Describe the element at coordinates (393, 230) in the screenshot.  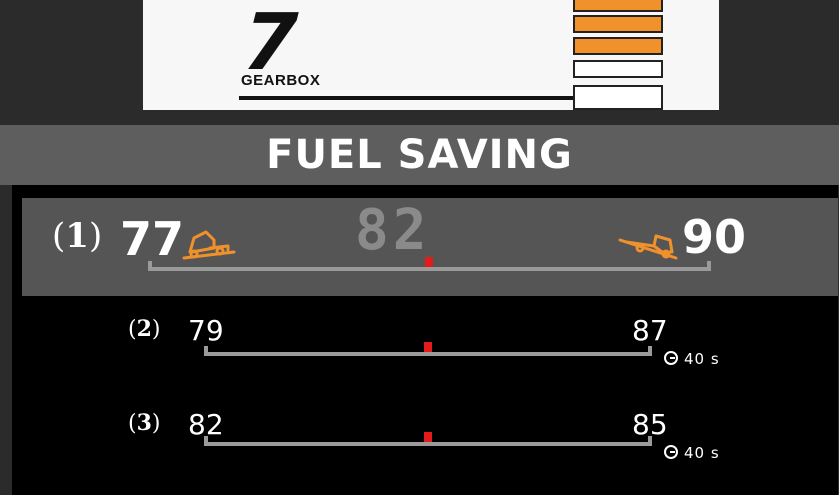
I see `current-value-display: 82` at that location.